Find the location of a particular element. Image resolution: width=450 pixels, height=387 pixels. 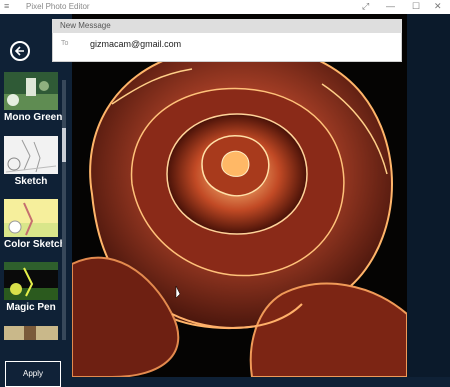

filter-color-sketch: Color Sketch is located at coordinates (35, 224).